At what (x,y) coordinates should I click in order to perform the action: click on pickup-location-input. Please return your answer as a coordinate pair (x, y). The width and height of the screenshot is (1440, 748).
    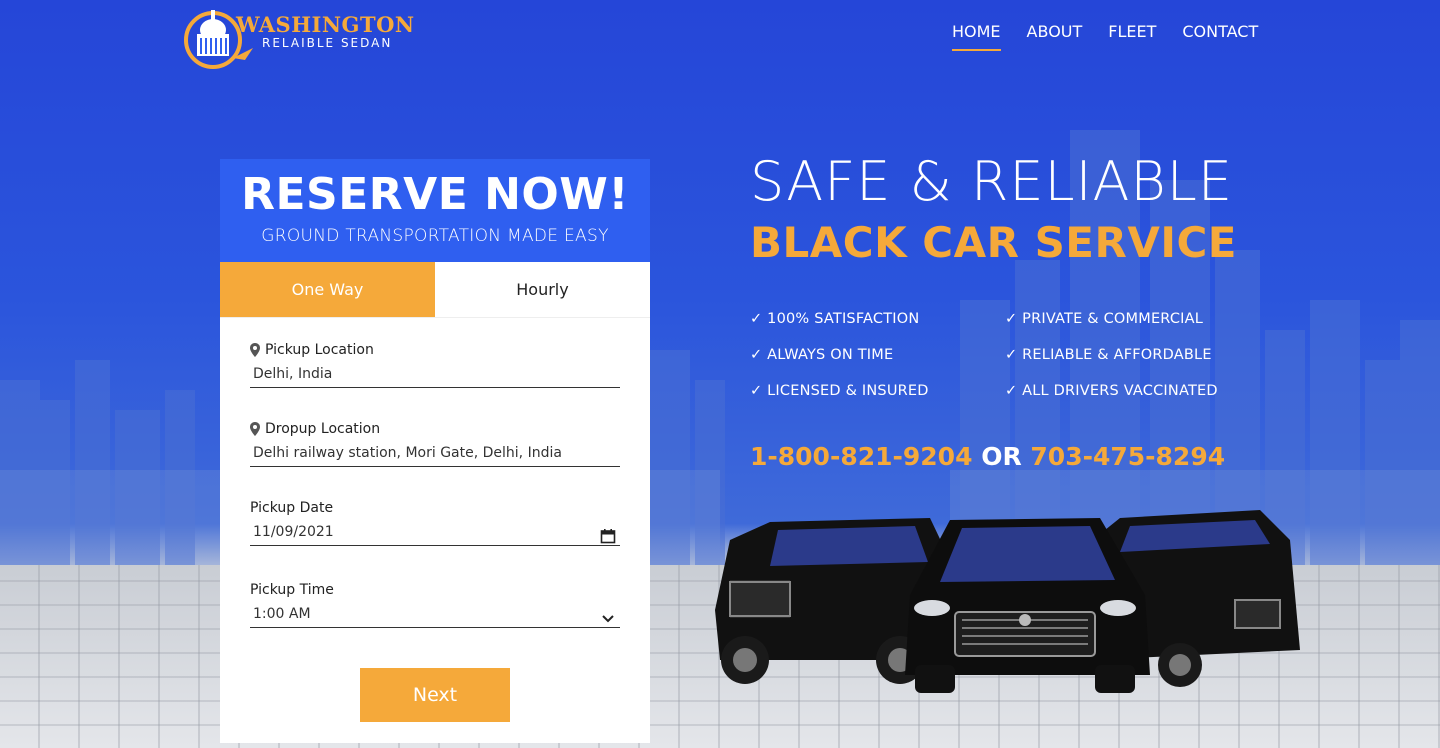
    Looking at the image, I should click on (435, 374).